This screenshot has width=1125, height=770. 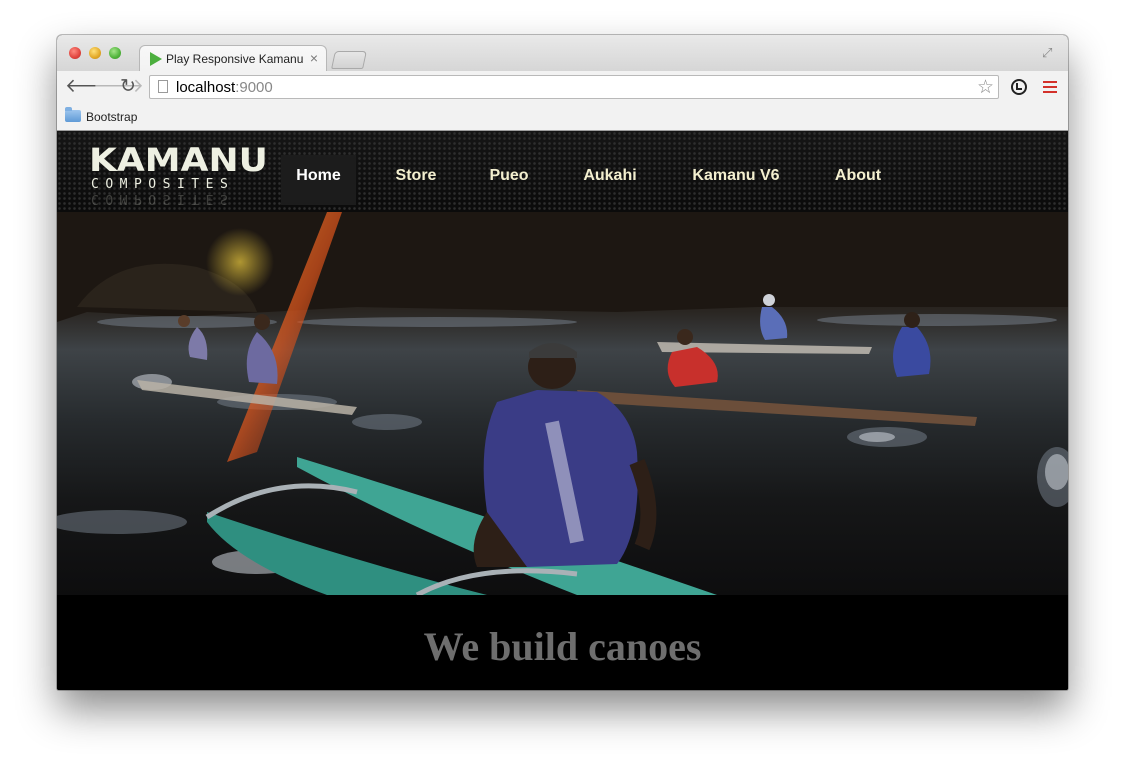 I want to click on tab-close-icon: ×, so click(x=314, y=58).